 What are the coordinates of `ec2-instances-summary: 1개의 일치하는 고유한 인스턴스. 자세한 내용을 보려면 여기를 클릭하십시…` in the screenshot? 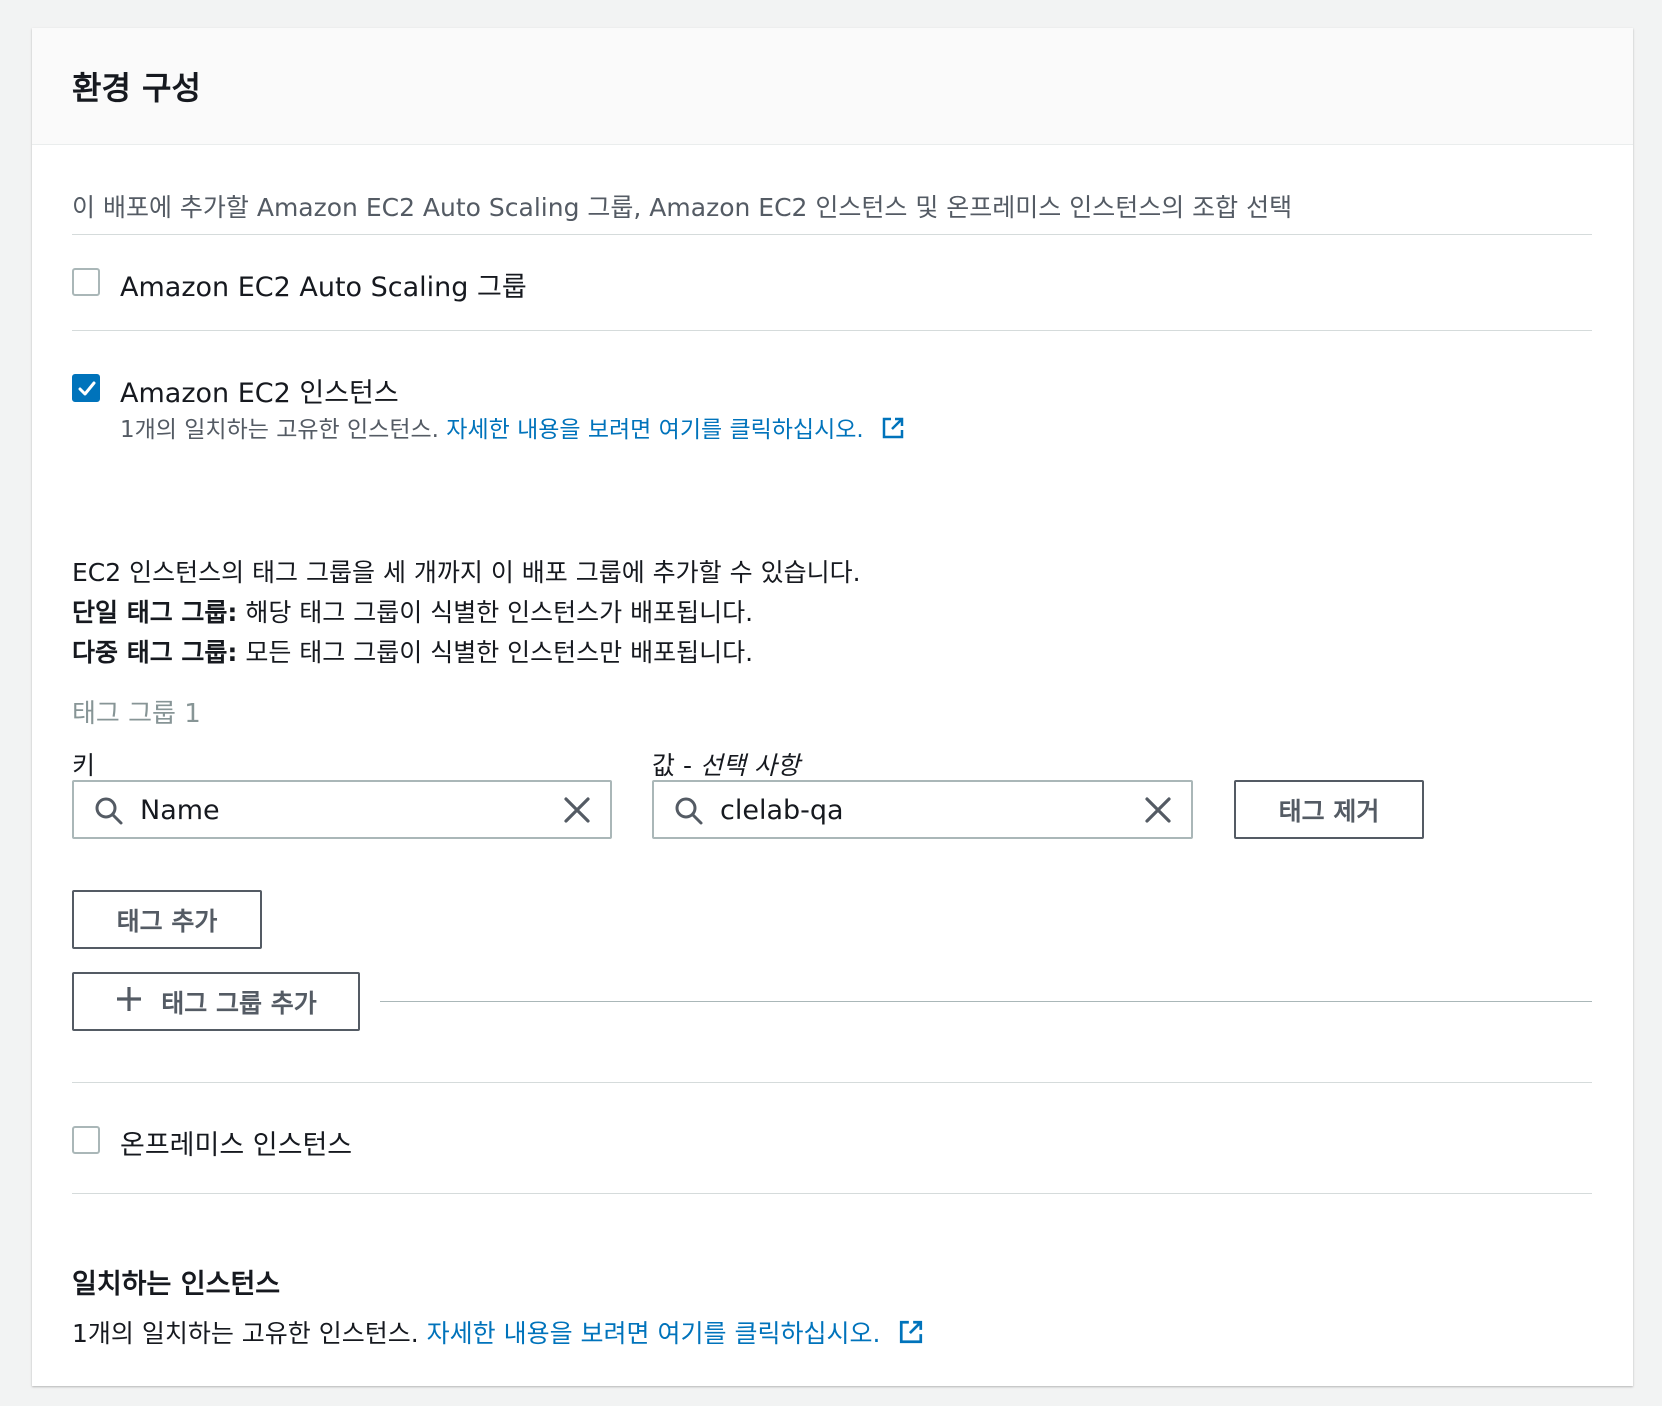 It's located at (512, 428).